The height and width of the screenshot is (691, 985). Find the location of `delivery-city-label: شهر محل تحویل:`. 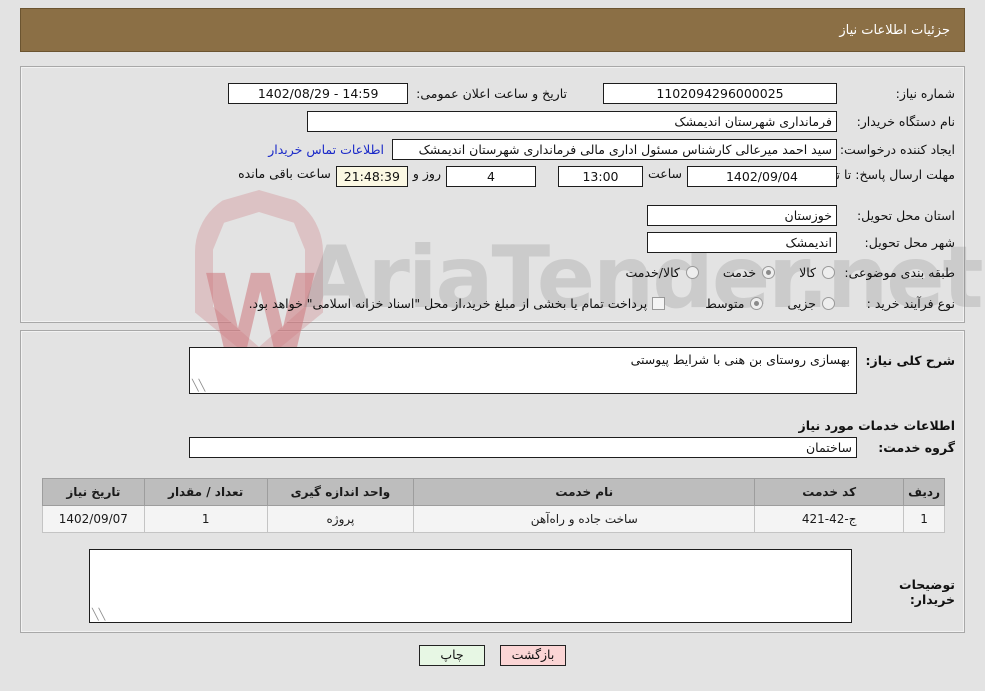

delivery-city-label: شهر محل تحویل: is located at coordinates (909, 242).